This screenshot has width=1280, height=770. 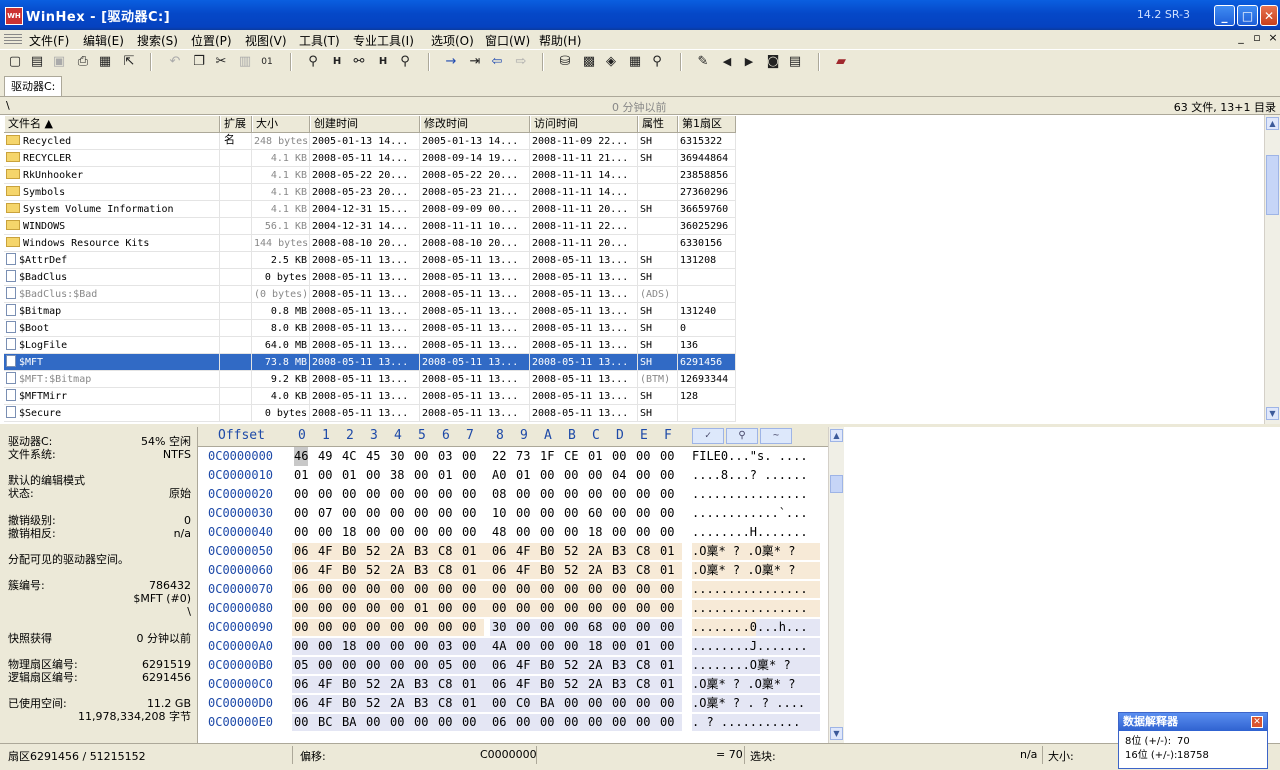 What do you see at coordinates (560, 40) in the screenshot?
I see `menu-help: 帮助(H)` at bounding box center [560, 40].